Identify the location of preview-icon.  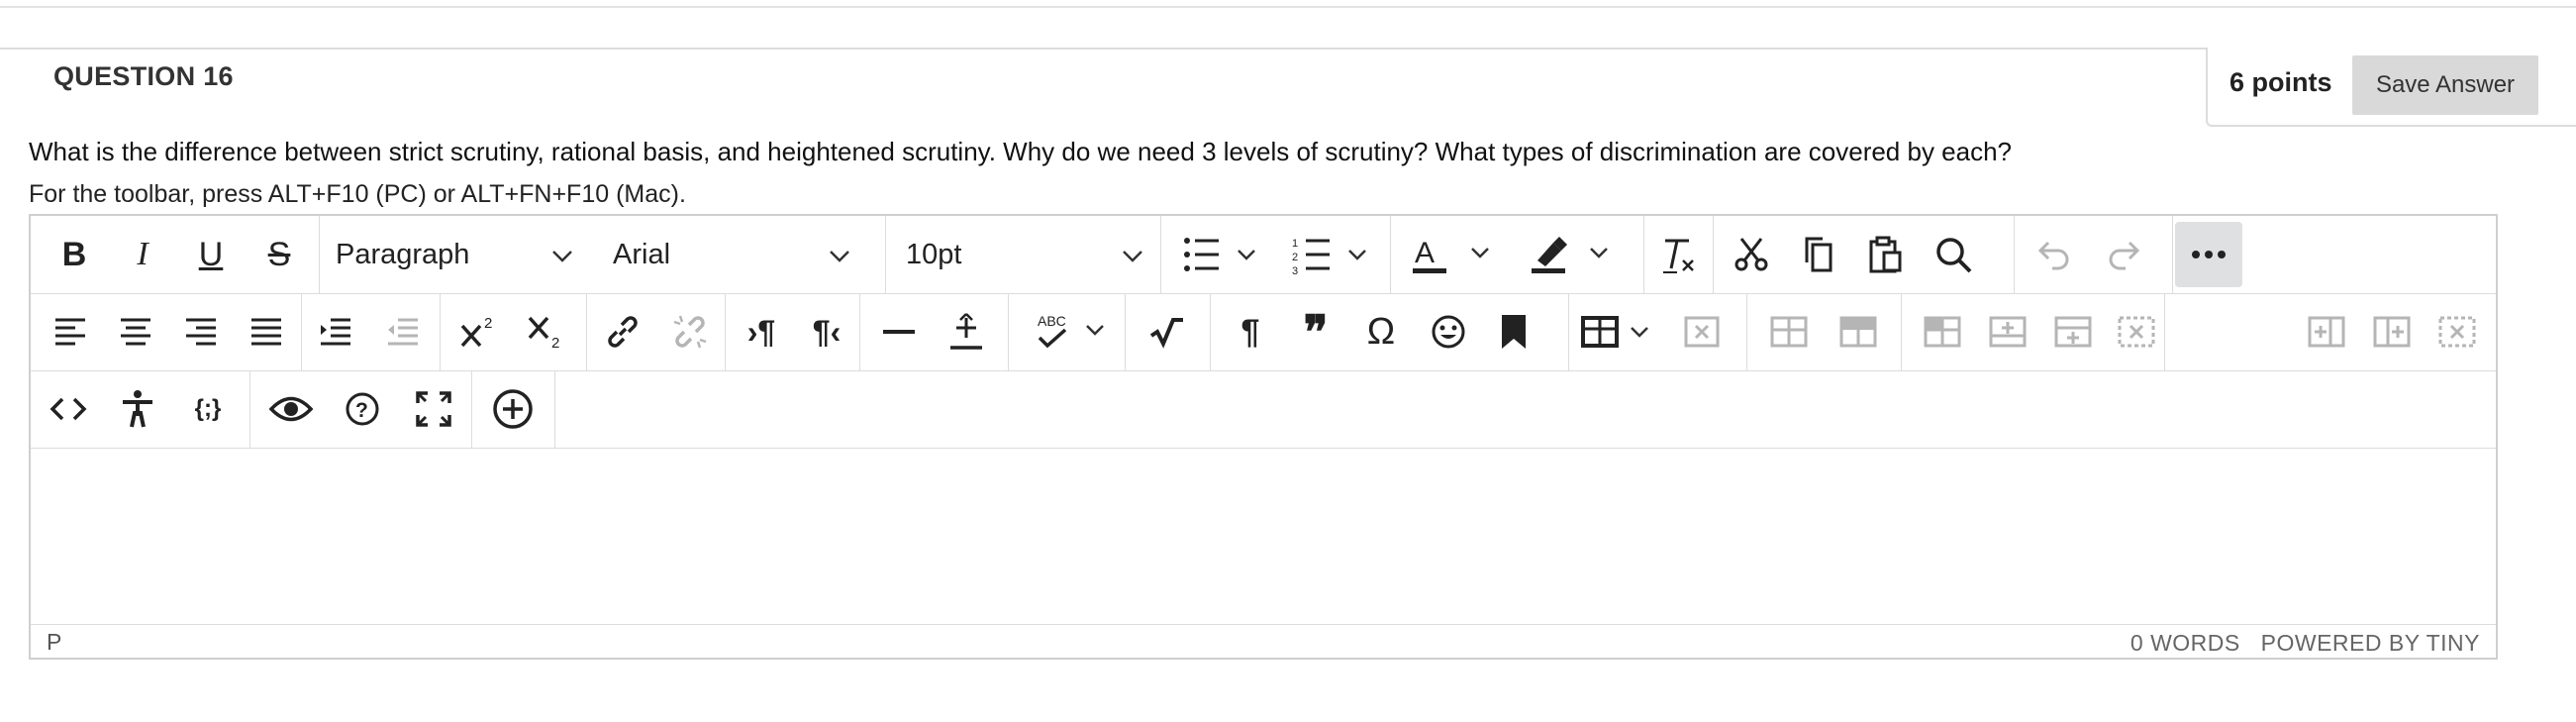
(291, 409).